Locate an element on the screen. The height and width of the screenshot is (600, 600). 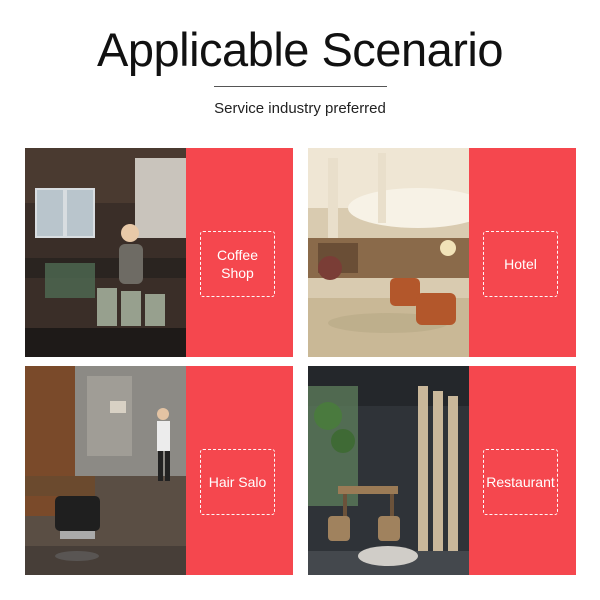
page-title: Applicable Scenario is located at coordinates (300, 49).